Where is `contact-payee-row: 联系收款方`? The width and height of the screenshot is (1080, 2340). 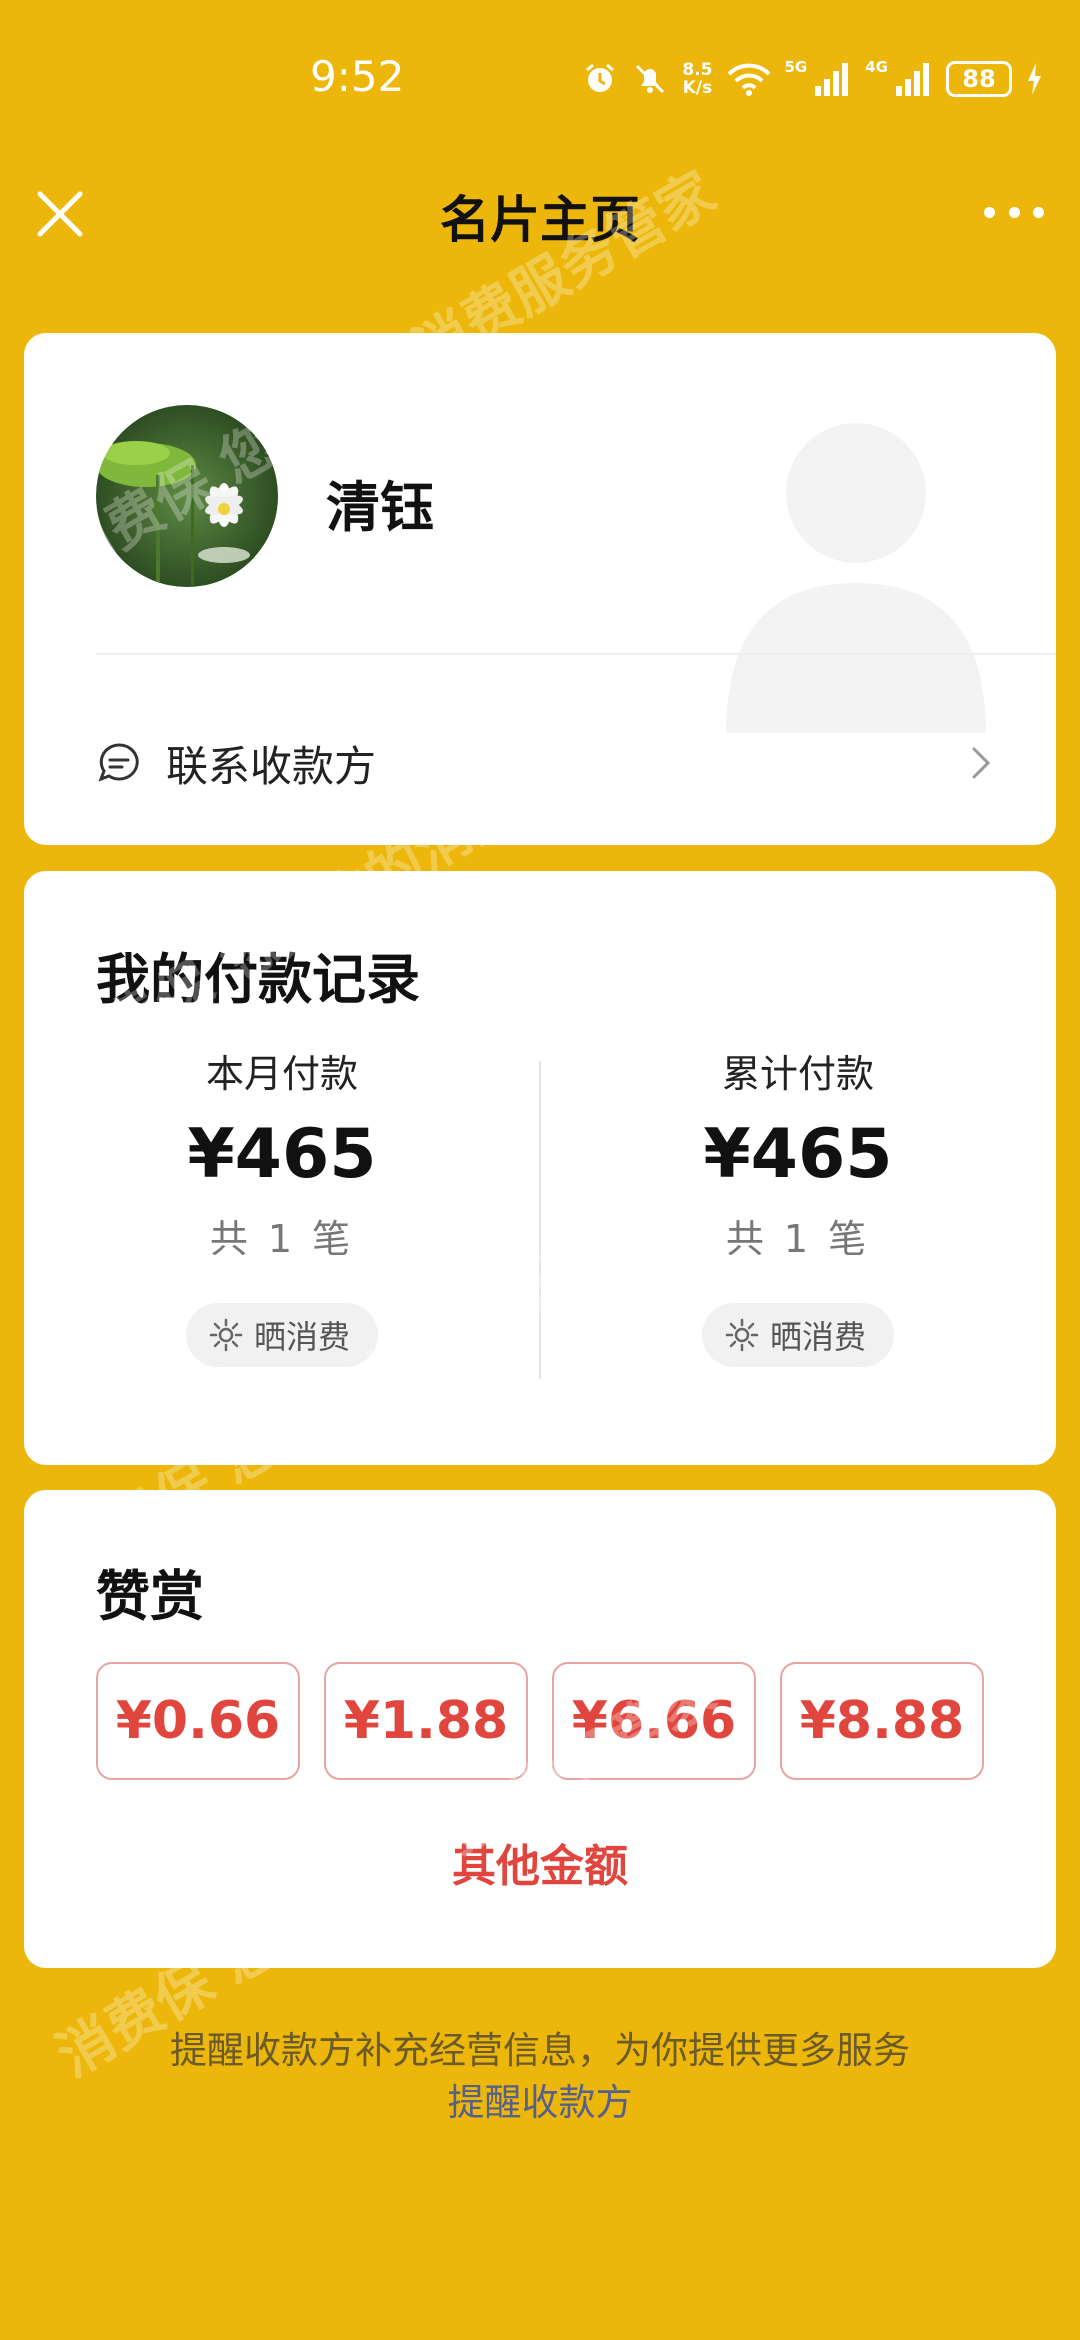 contact-payee-row: 联系收款方 is located at coordinates (546, 763).